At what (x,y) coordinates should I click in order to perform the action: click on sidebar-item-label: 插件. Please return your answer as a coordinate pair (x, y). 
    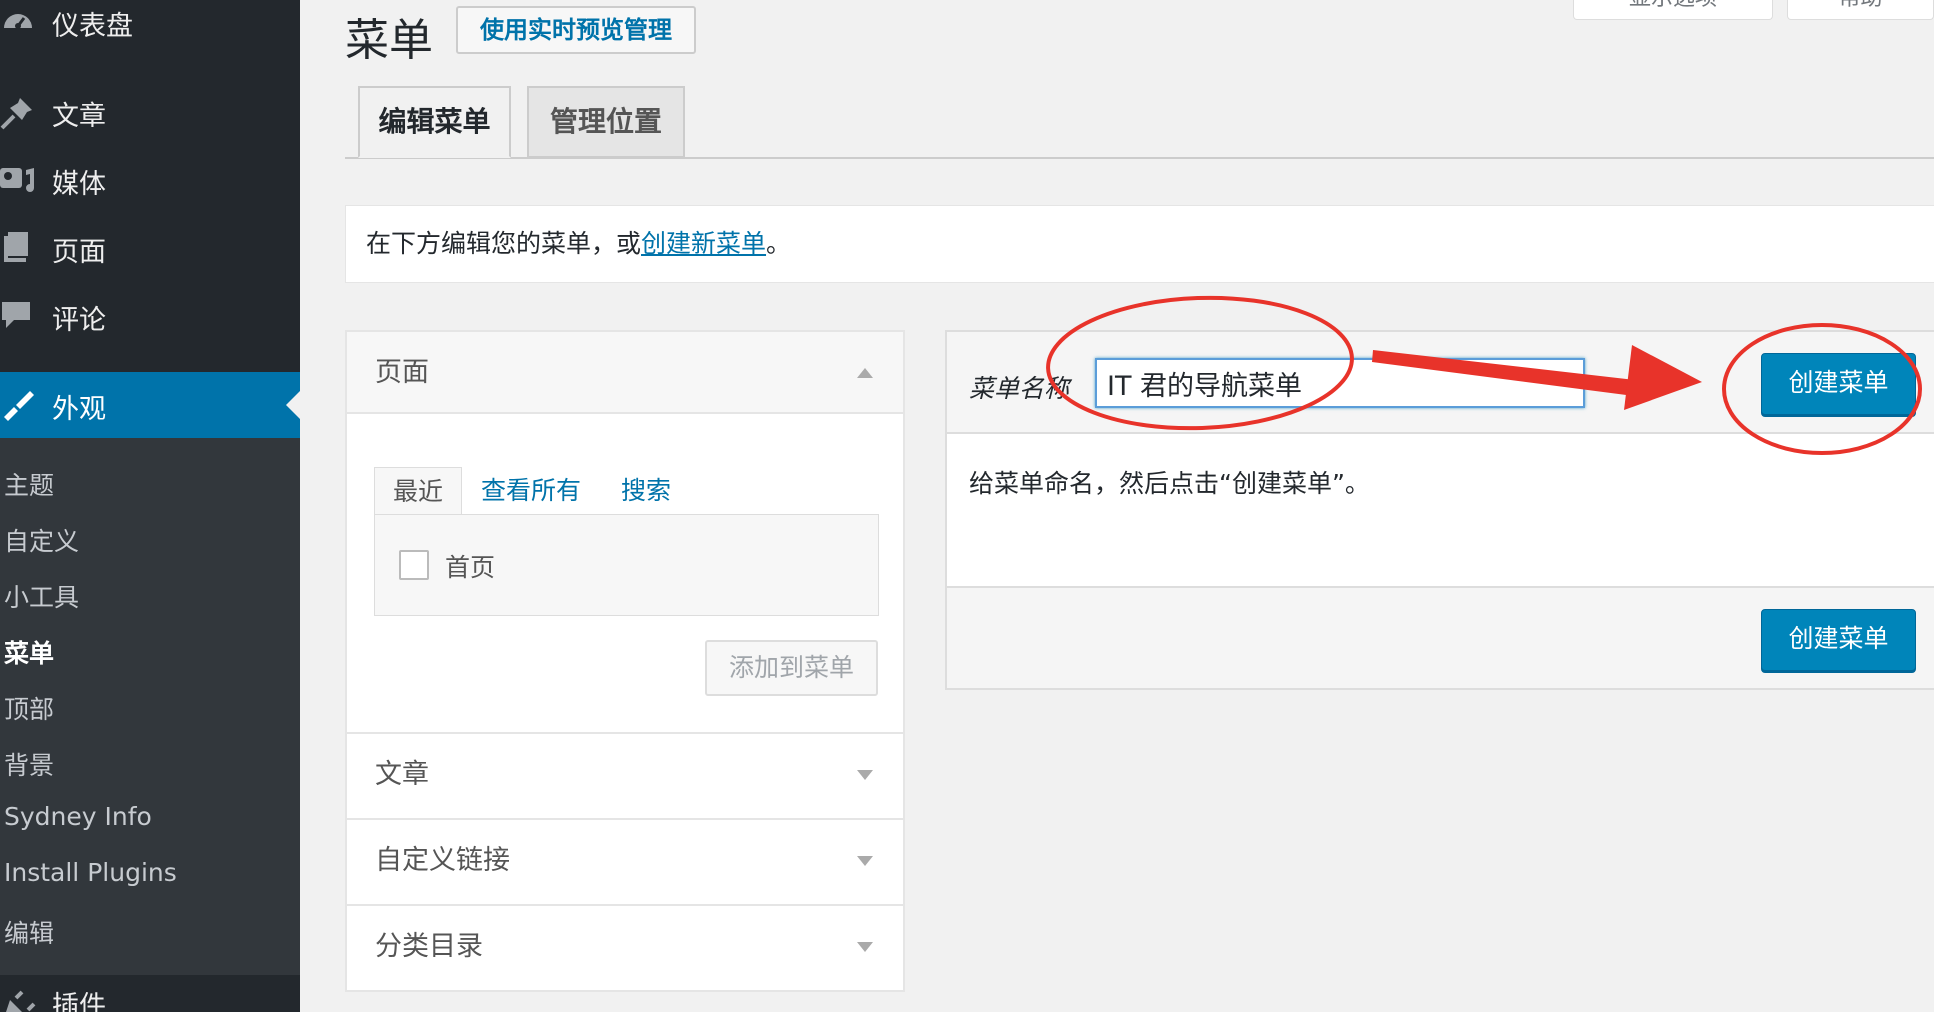
    Looking at the image, I should click on (79, 1001).